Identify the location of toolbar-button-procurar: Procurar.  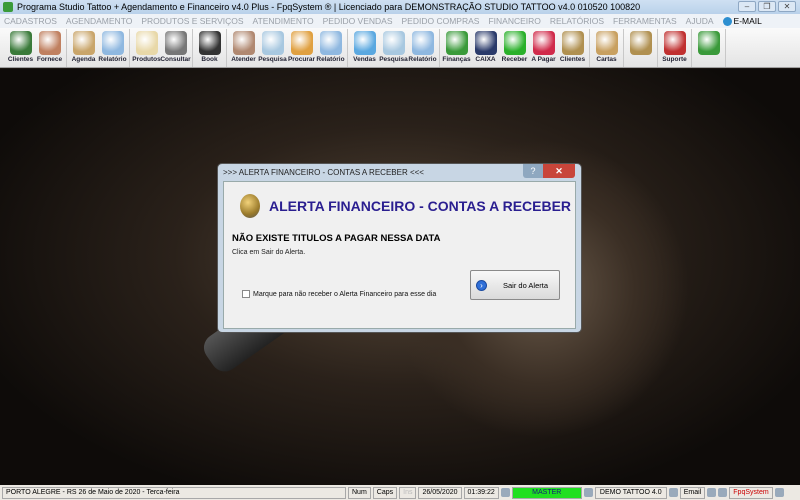
(301, 48).